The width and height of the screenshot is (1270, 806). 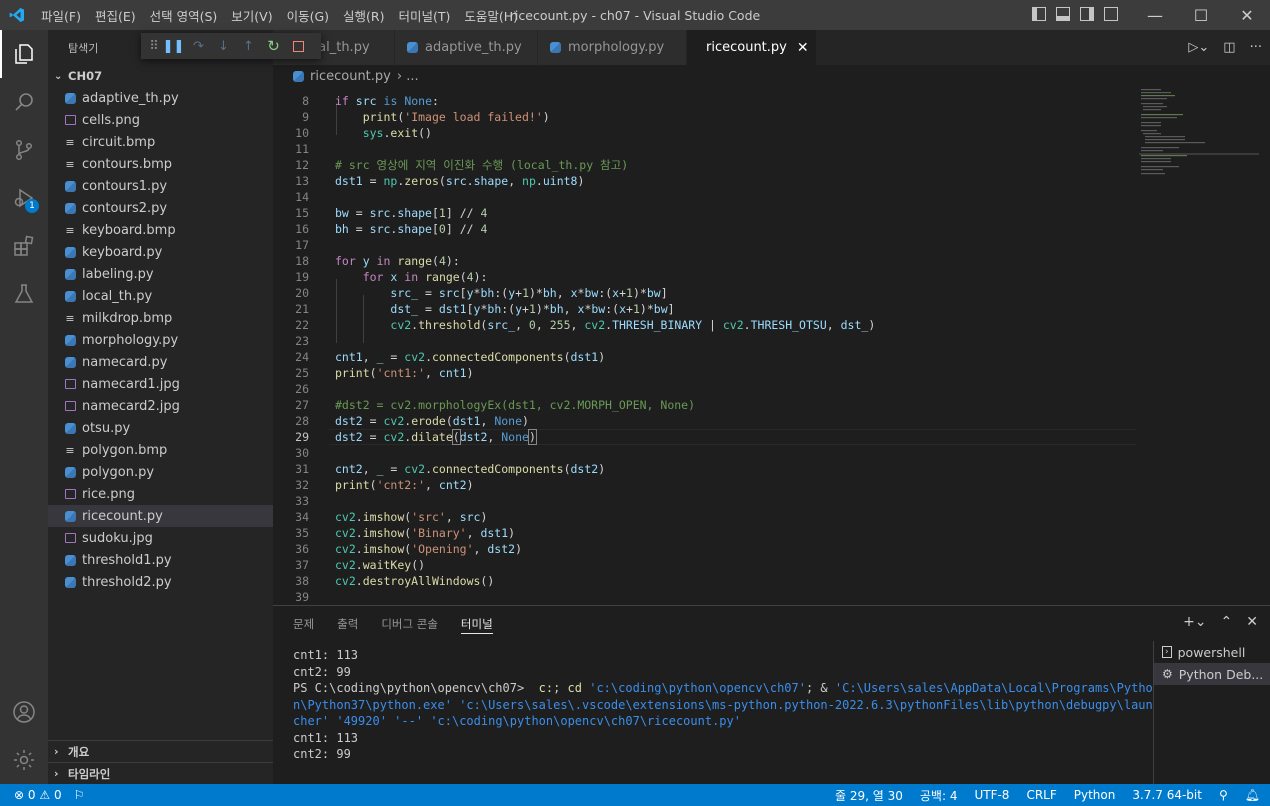 I want to click on file-item: threshold2.py, so click(x=160, y=582).